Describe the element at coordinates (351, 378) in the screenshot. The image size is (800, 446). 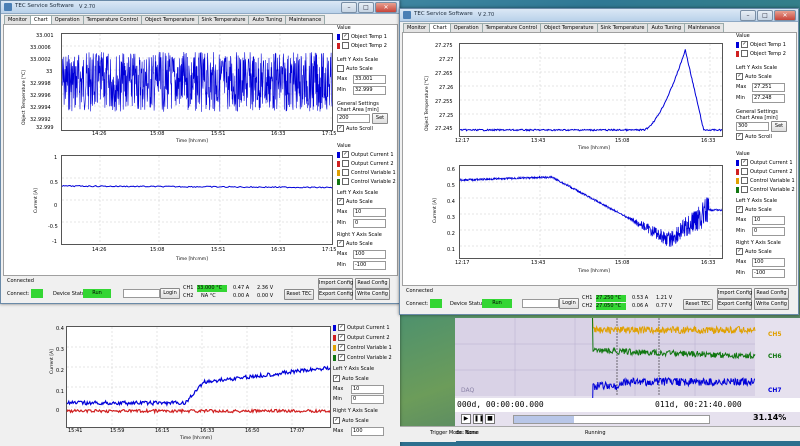
I see `back-auto-scale: ✓ Auto Scale` at that location.